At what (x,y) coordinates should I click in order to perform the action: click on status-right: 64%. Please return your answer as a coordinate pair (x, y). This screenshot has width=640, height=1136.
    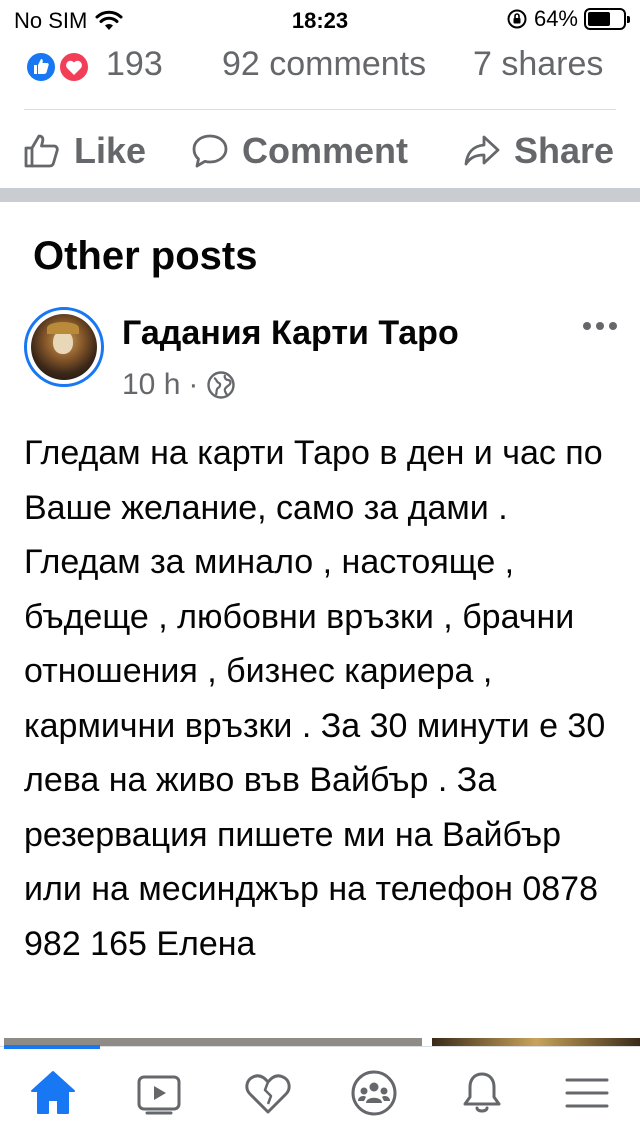
    Looking at the image, I should click on (568, 19).